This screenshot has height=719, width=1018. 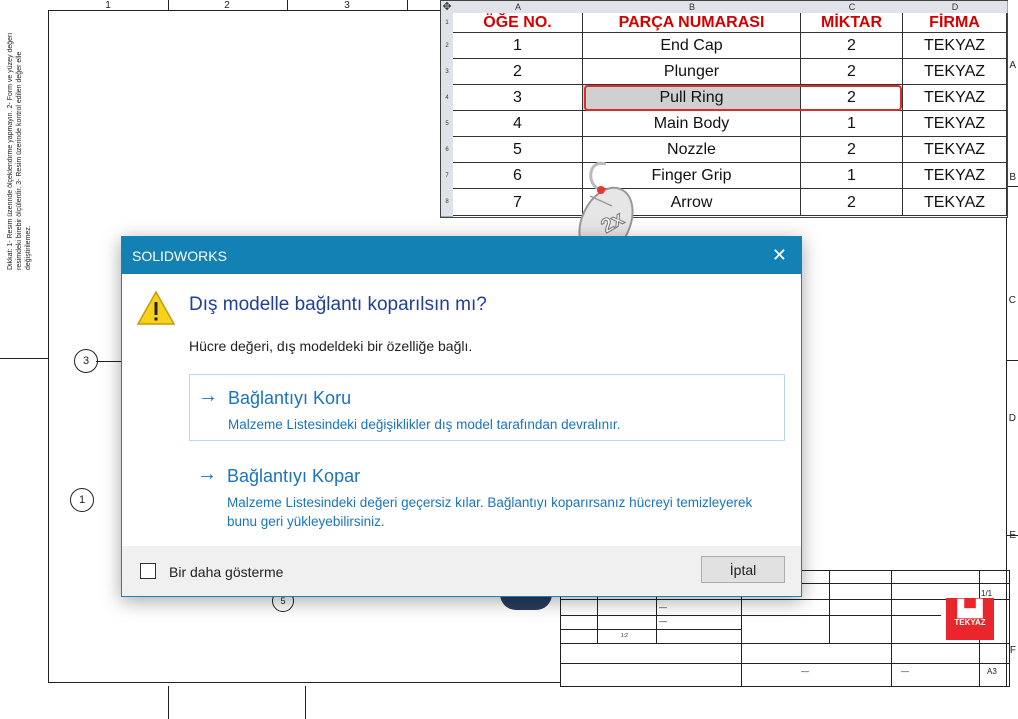 I want to click on row-label: D, so click(x=1012, y=418).